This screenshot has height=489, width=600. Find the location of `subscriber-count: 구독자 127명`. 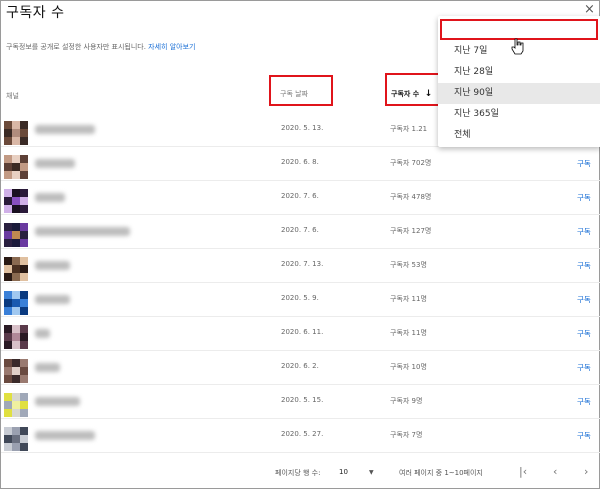

subscriber-count: 구독자 127명 is located at coordinates (411, 231).